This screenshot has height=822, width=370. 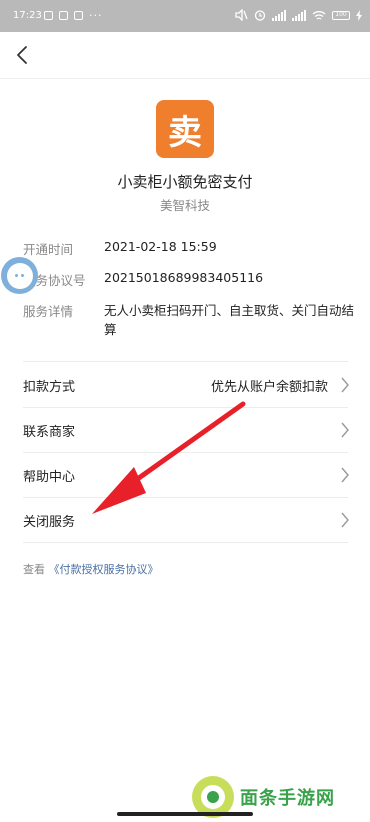 I want to click on service-details-label: 服务详情, so click(x=48, y=311).